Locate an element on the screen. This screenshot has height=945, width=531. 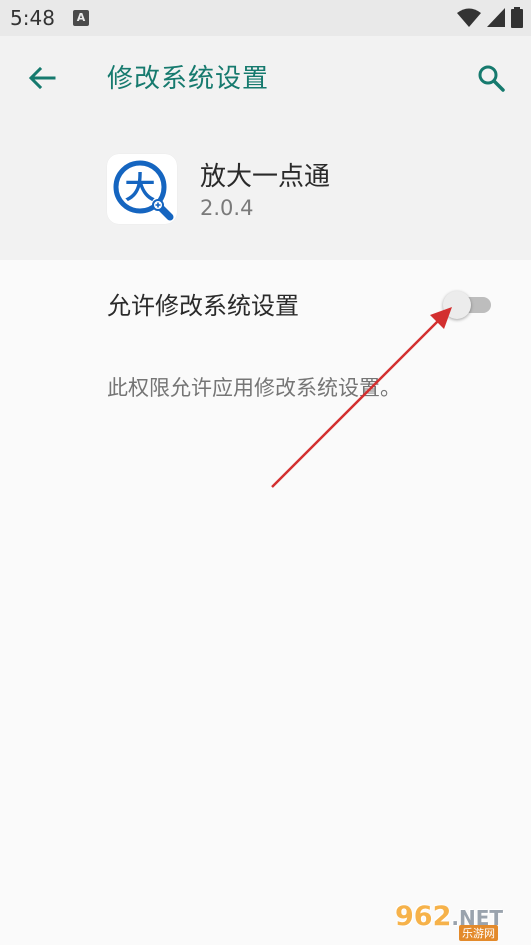
site-watermark: 962.NET 乐游网 is located at coordinates (459, 921).